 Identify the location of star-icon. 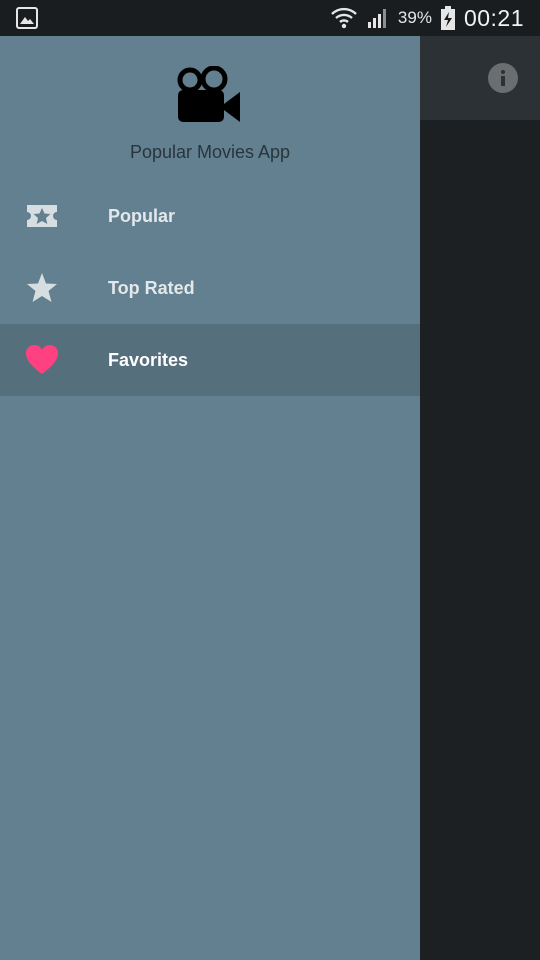
(42, 287).